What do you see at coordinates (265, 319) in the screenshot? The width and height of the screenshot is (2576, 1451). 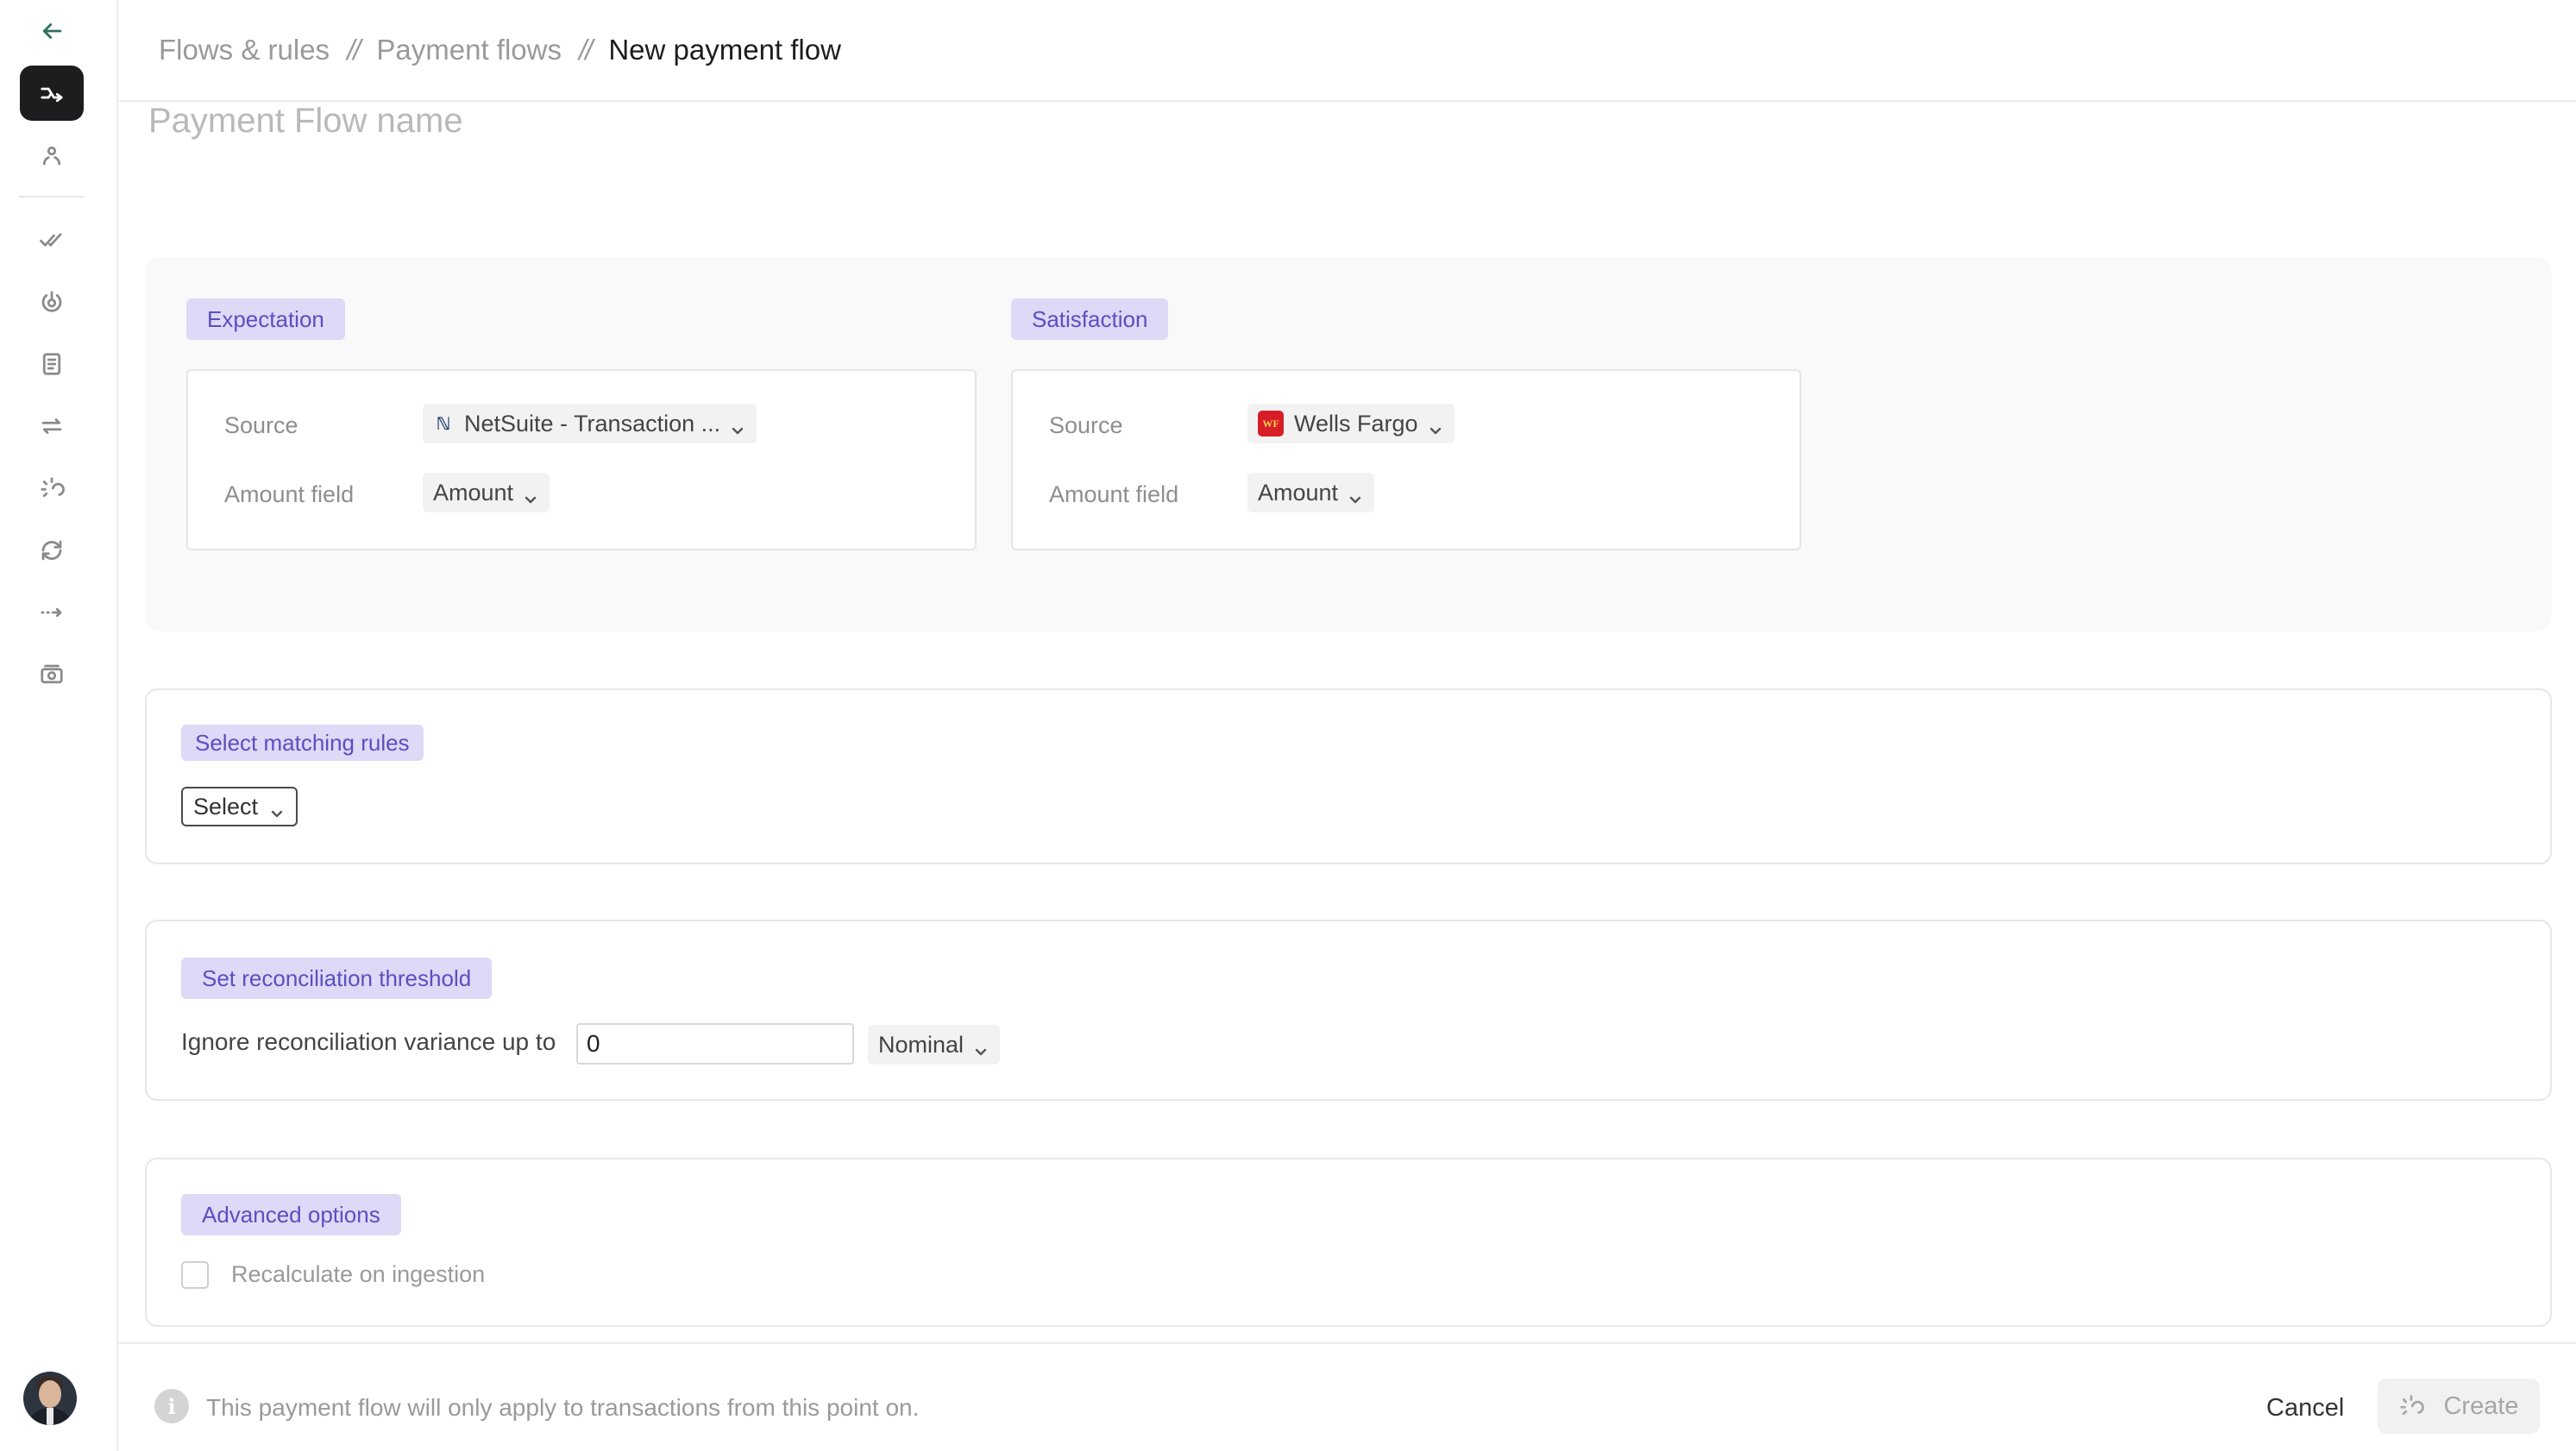 I see `expectation-pill: Expectation` at bounding box center [265, 319].